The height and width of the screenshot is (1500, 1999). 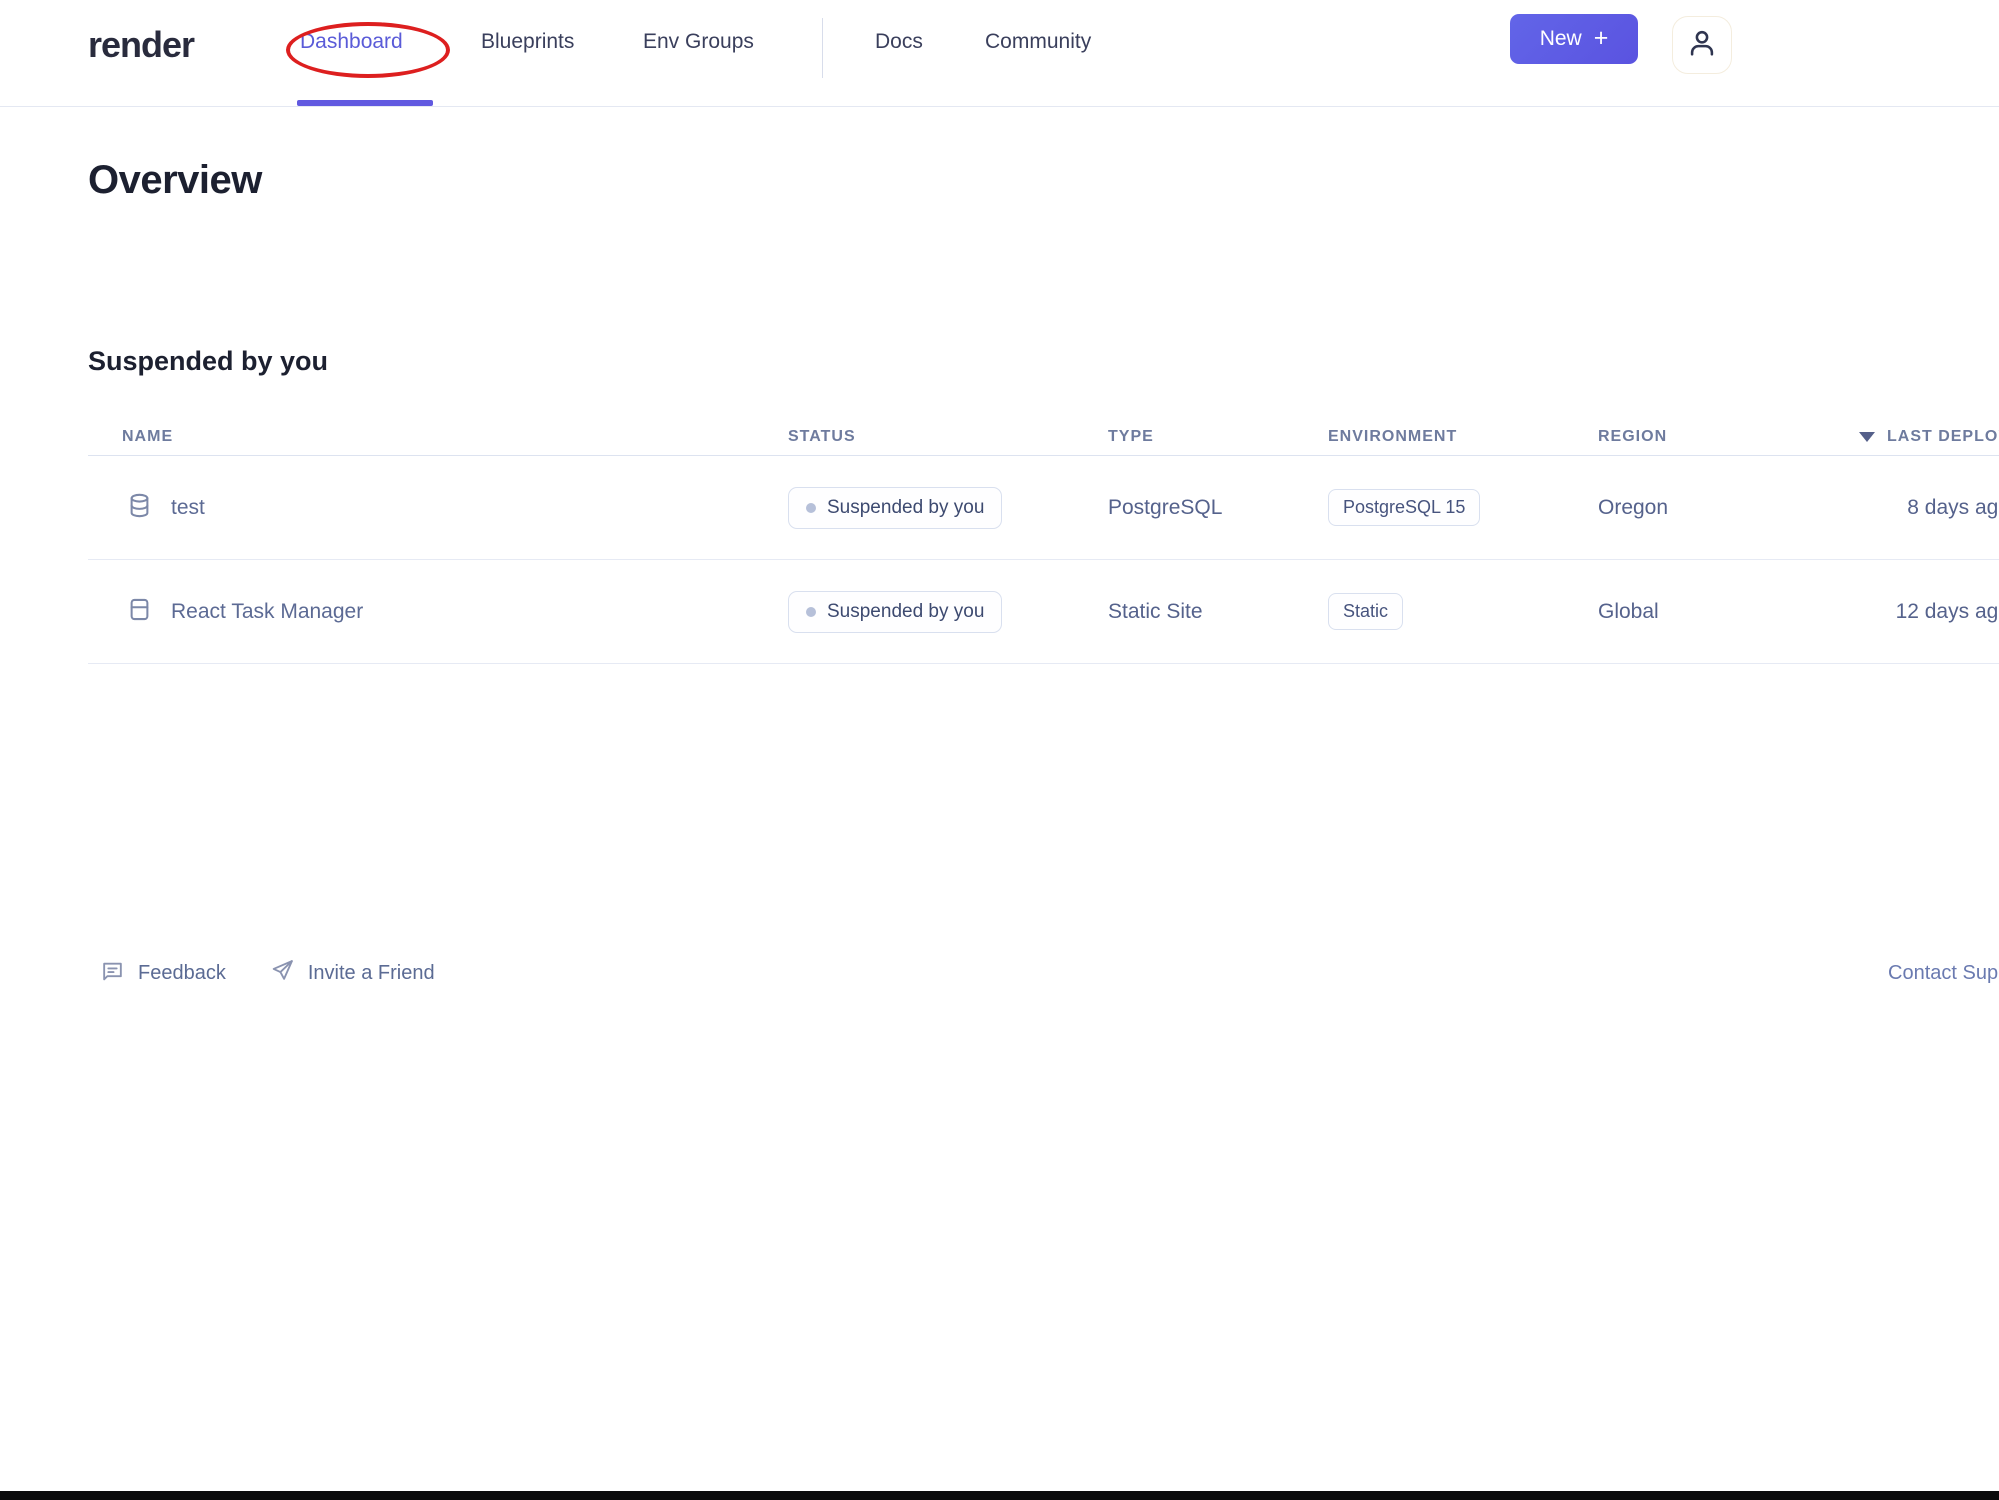 What do you see at coordinates (1953, 507) in the screenshot?
I see `last-deploy-cell: 8 days ago` at bounding box center [1953, 507].